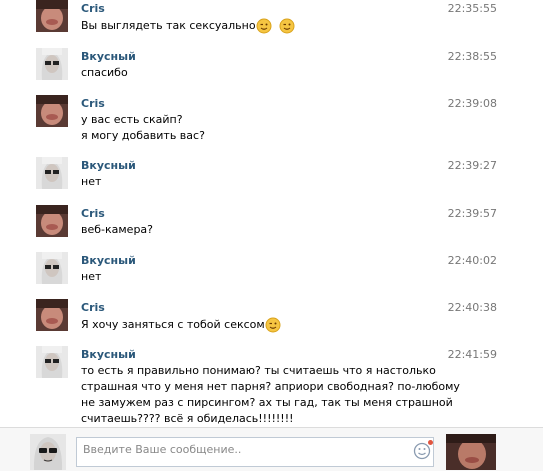  Describe the element at coordinates (143, 135) in the screenshot. I see `message-line: я могу добавить вас?` at that location.